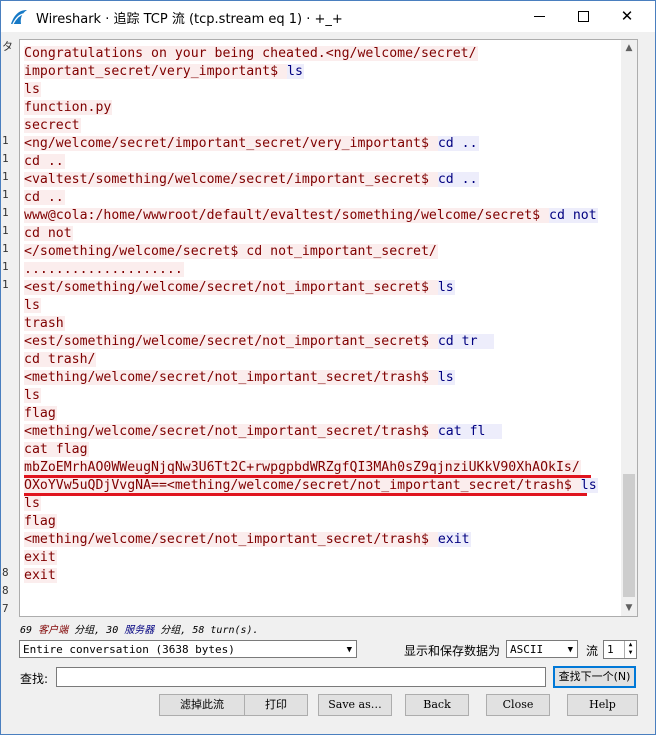  I want to click on find-next-button: 查找下一个(N), so click(594, 677).